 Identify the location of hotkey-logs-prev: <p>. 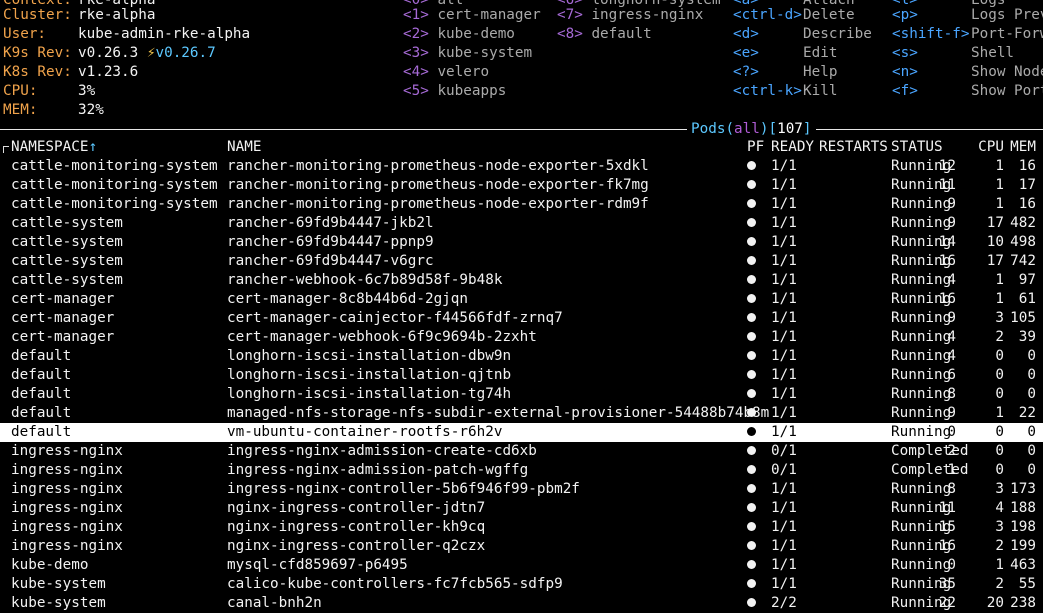
(905, 15).